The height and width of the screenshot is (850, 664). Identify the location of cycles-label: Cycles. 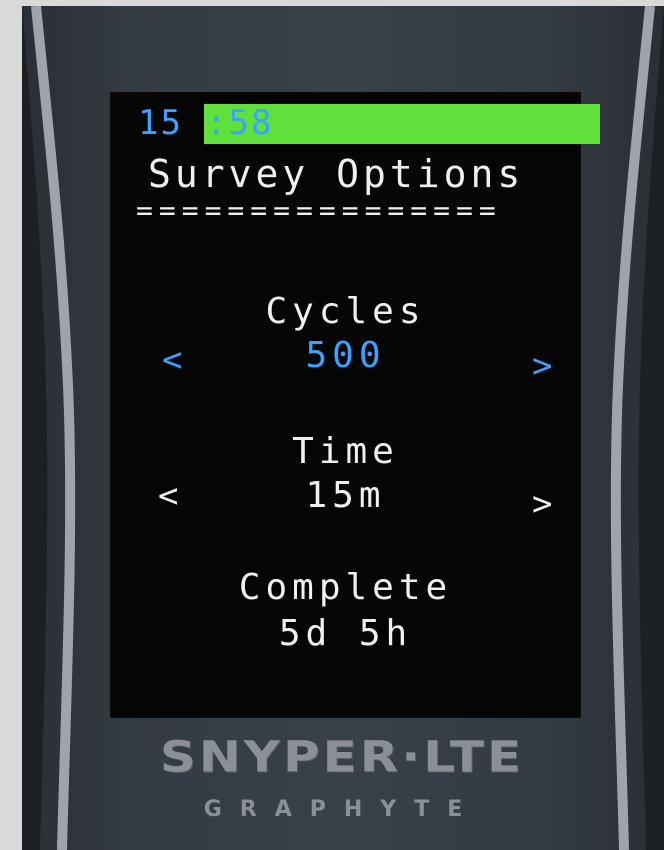
(345, 311).